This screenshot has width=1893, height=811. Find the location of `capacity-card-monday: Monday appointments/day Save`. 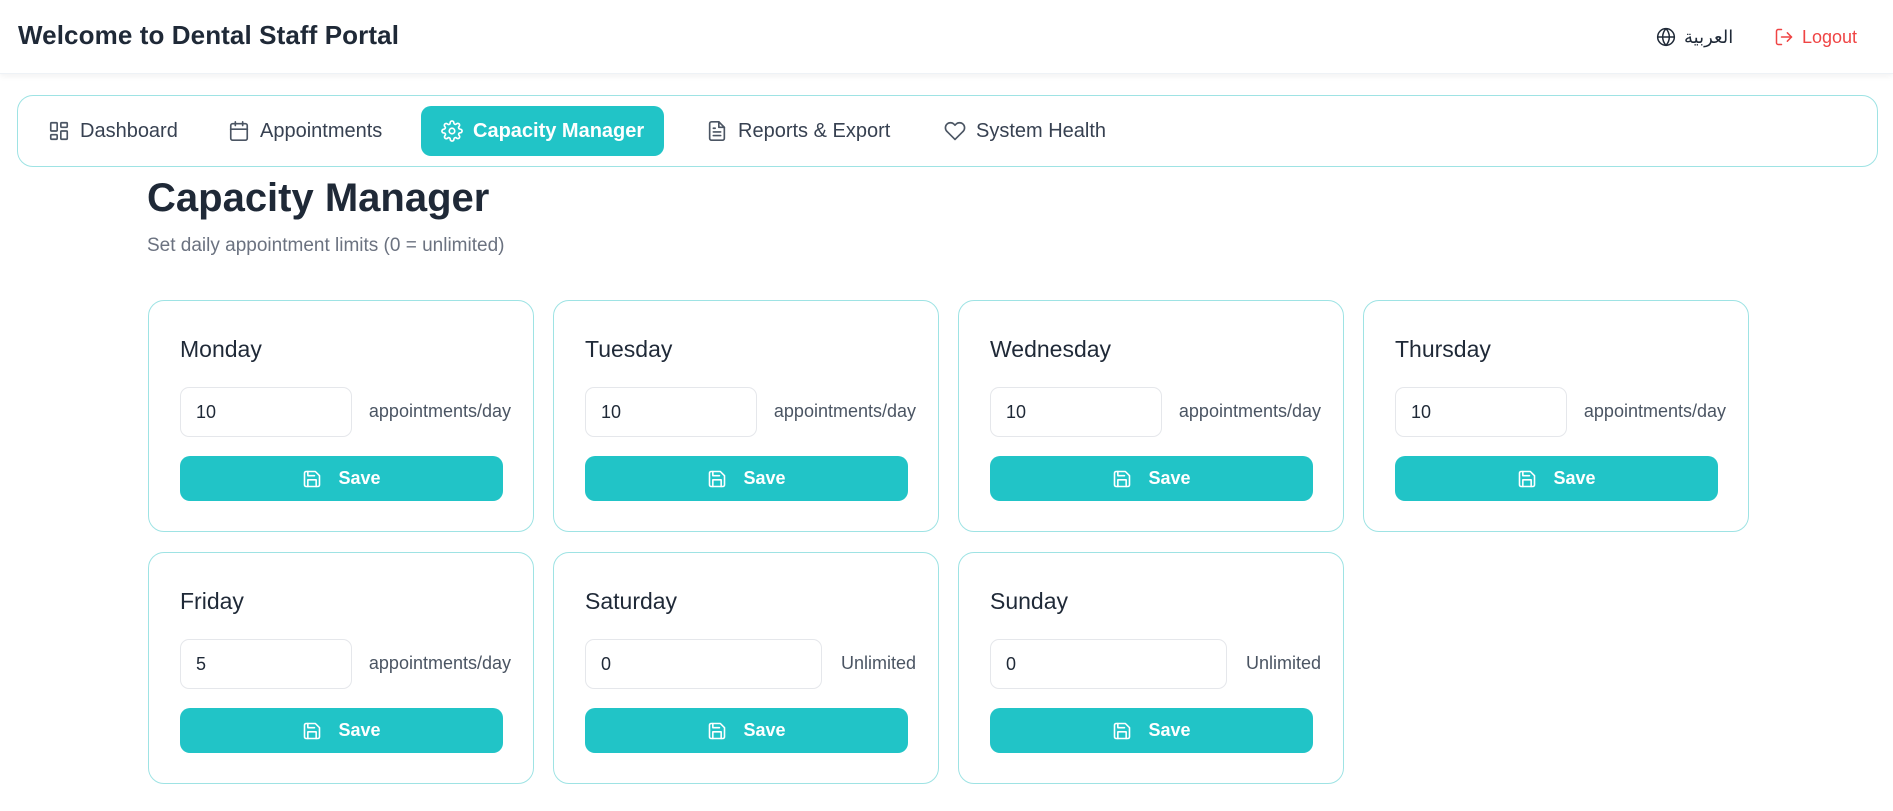

capacity-card-monday: Monday appointments/day Save is located at coordinates (341, 416).